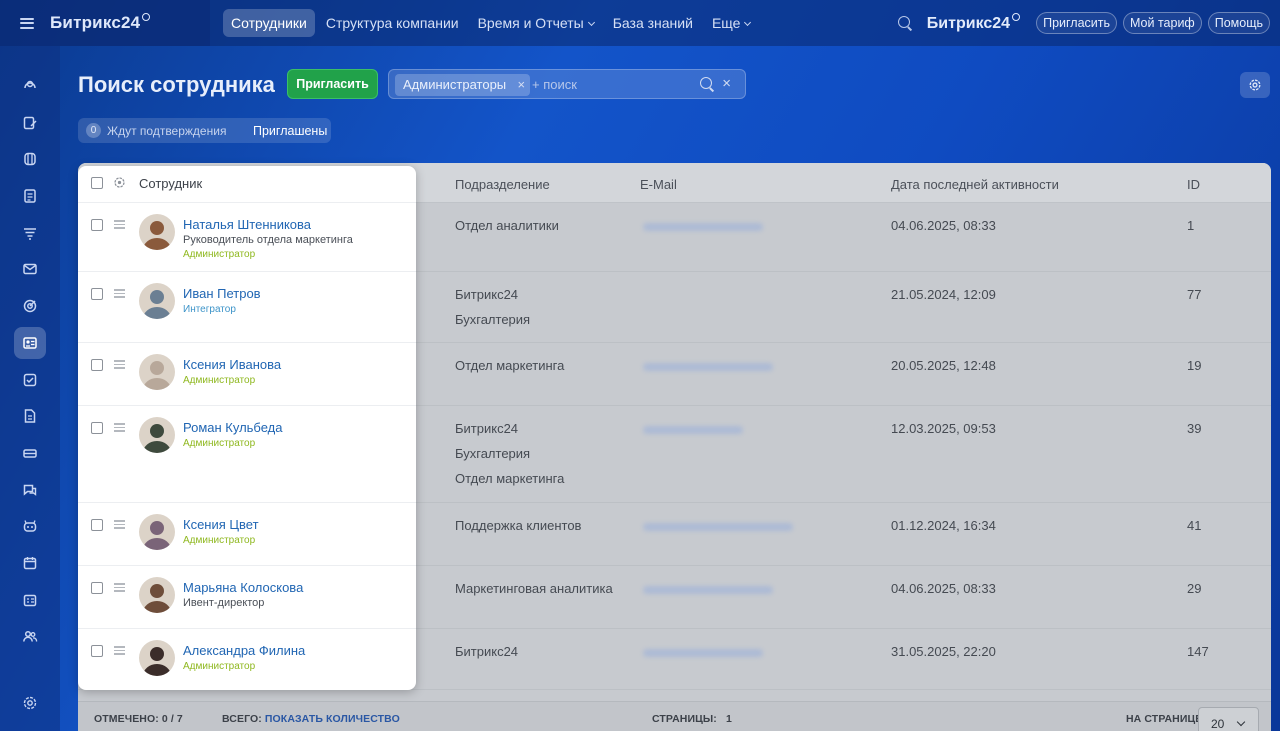 The image size is (1280, 731). Describe the element at coordinates (30, 269) in the screenshot. I see `mail-icon` at that location.